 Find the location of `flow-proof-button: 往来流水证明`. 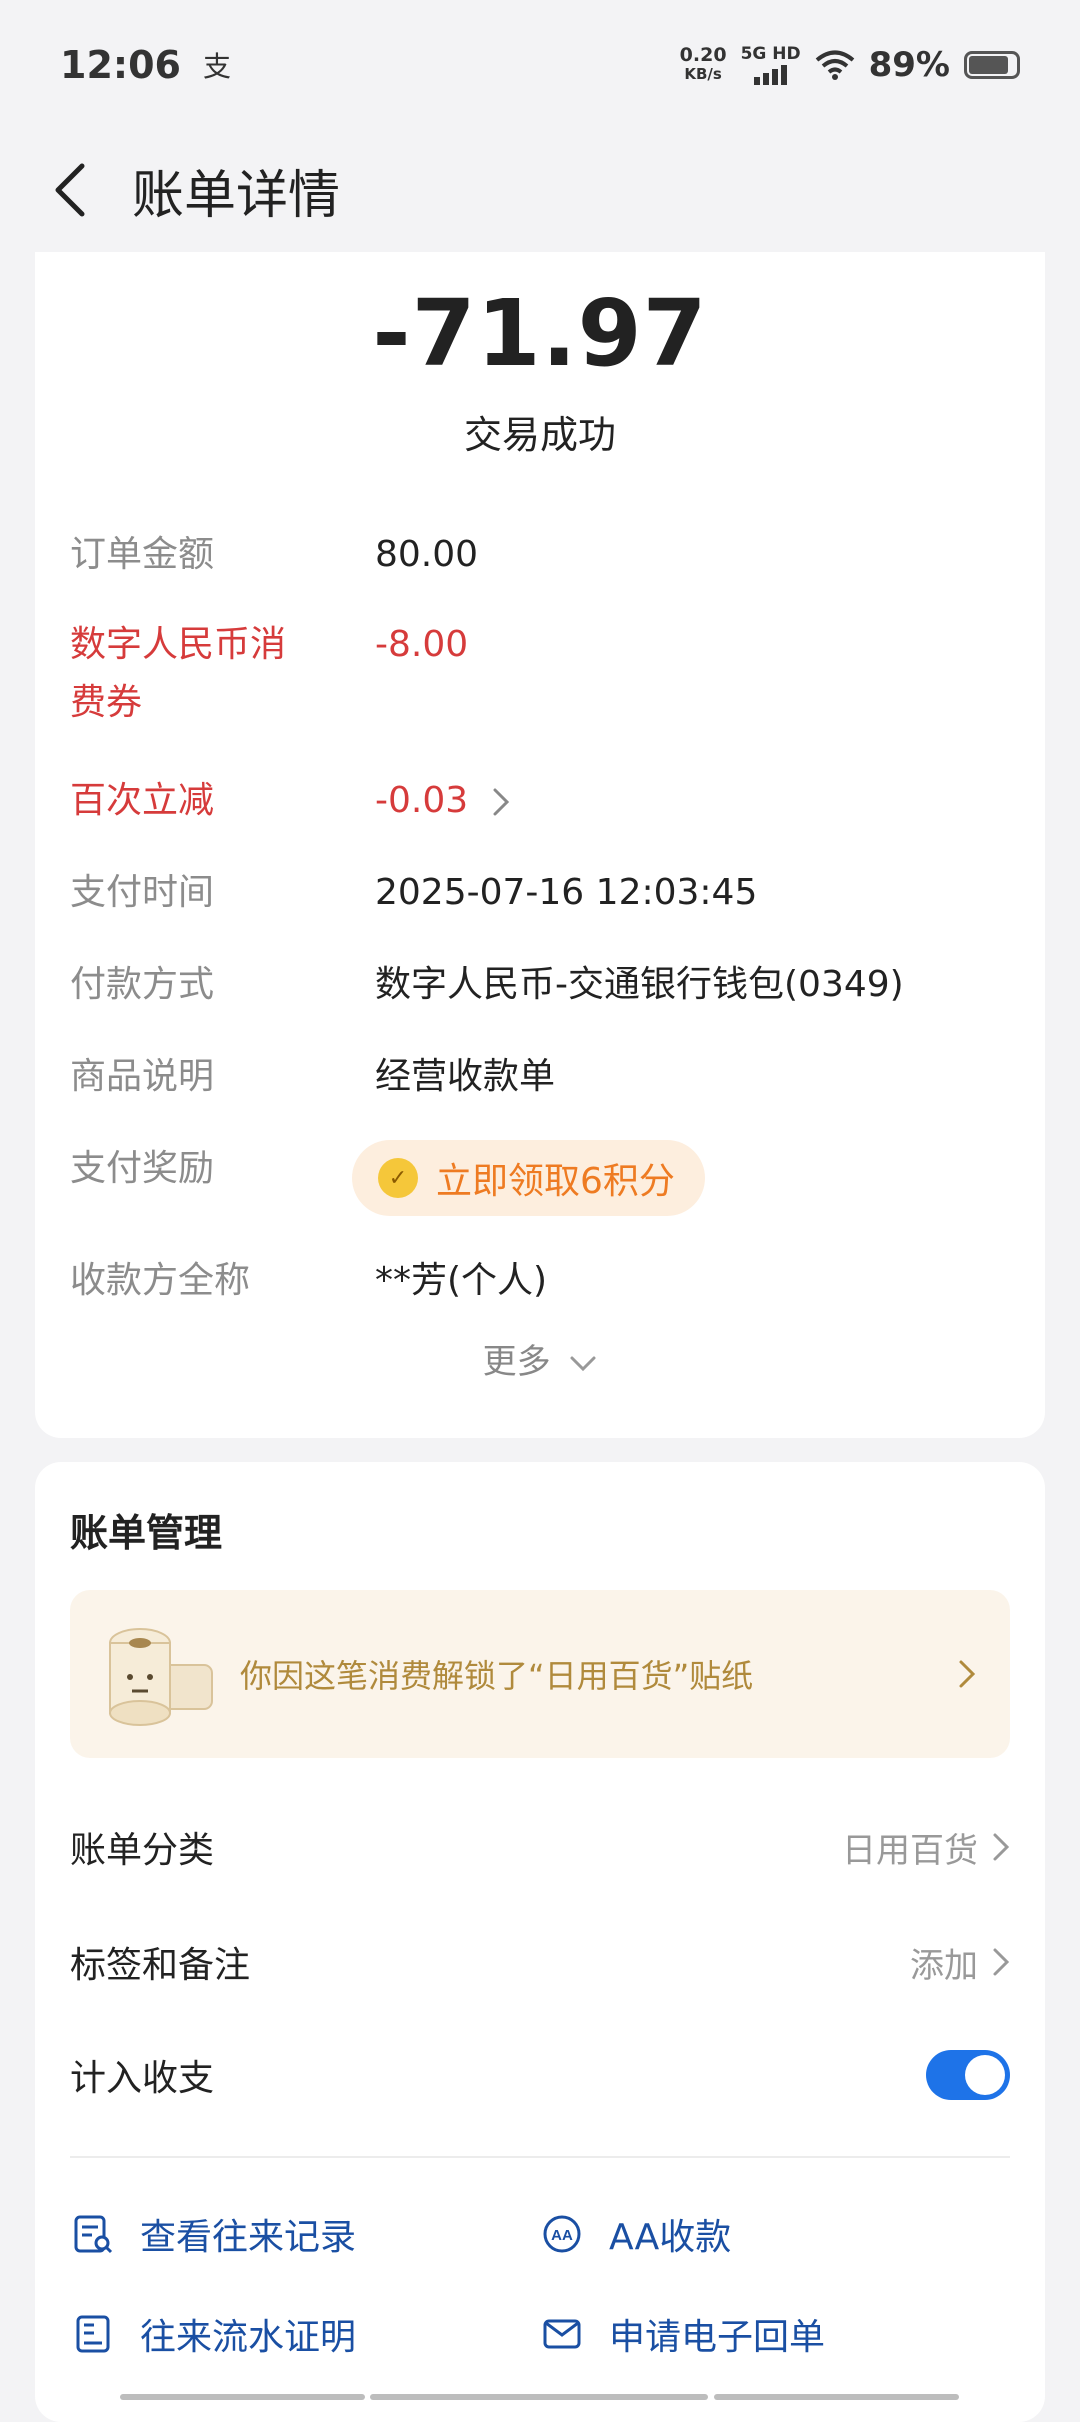

flow-proof-button: 往来流水证明 is located at coordinates (213, 2334).